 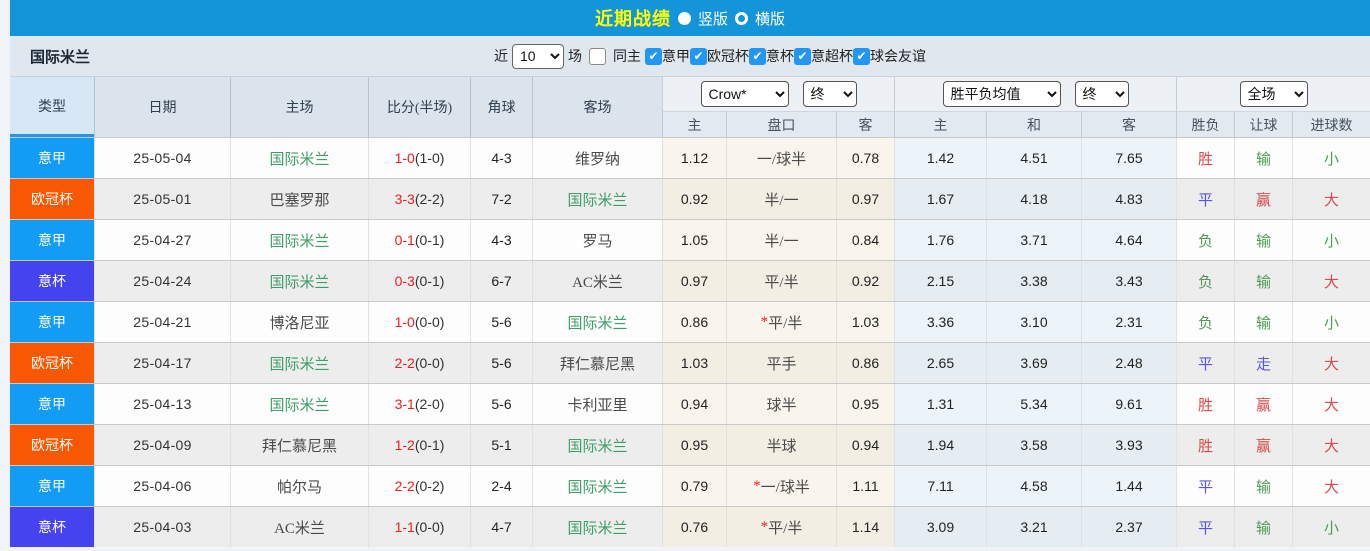 I want to click on subheader-avg-lose: 客, so click(x=1128, y=124).